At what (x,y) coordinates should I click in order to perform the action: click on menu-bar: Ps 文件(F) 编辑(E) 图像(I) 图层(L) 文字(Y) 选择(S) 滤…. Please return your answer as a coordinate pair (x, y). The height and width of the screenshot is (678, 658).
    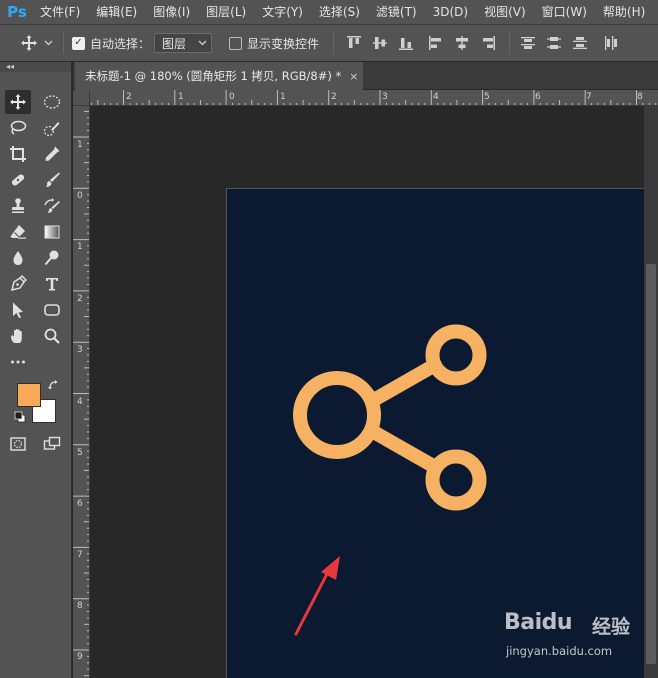
    Looking at the image, I should click on (329, 12).